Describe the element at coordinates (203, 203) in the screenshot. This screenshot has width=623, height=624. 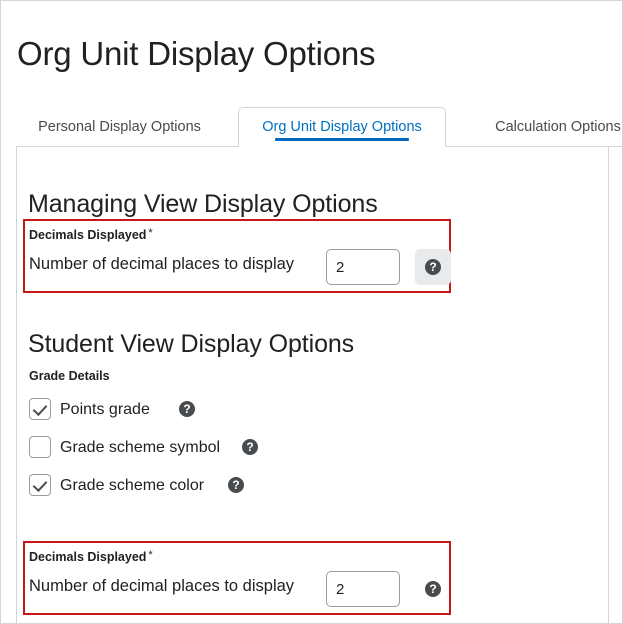
I see `managing-view-heading: Managing View Display Options` at that location.